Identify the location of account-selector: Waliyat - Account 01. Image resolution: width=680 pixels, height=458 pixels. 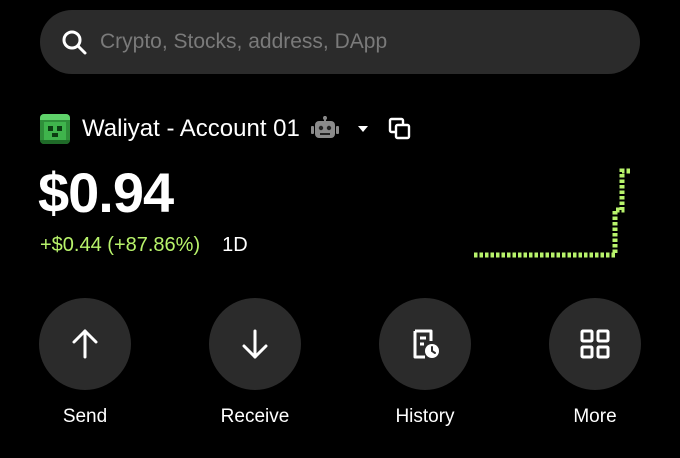
(226, 129).